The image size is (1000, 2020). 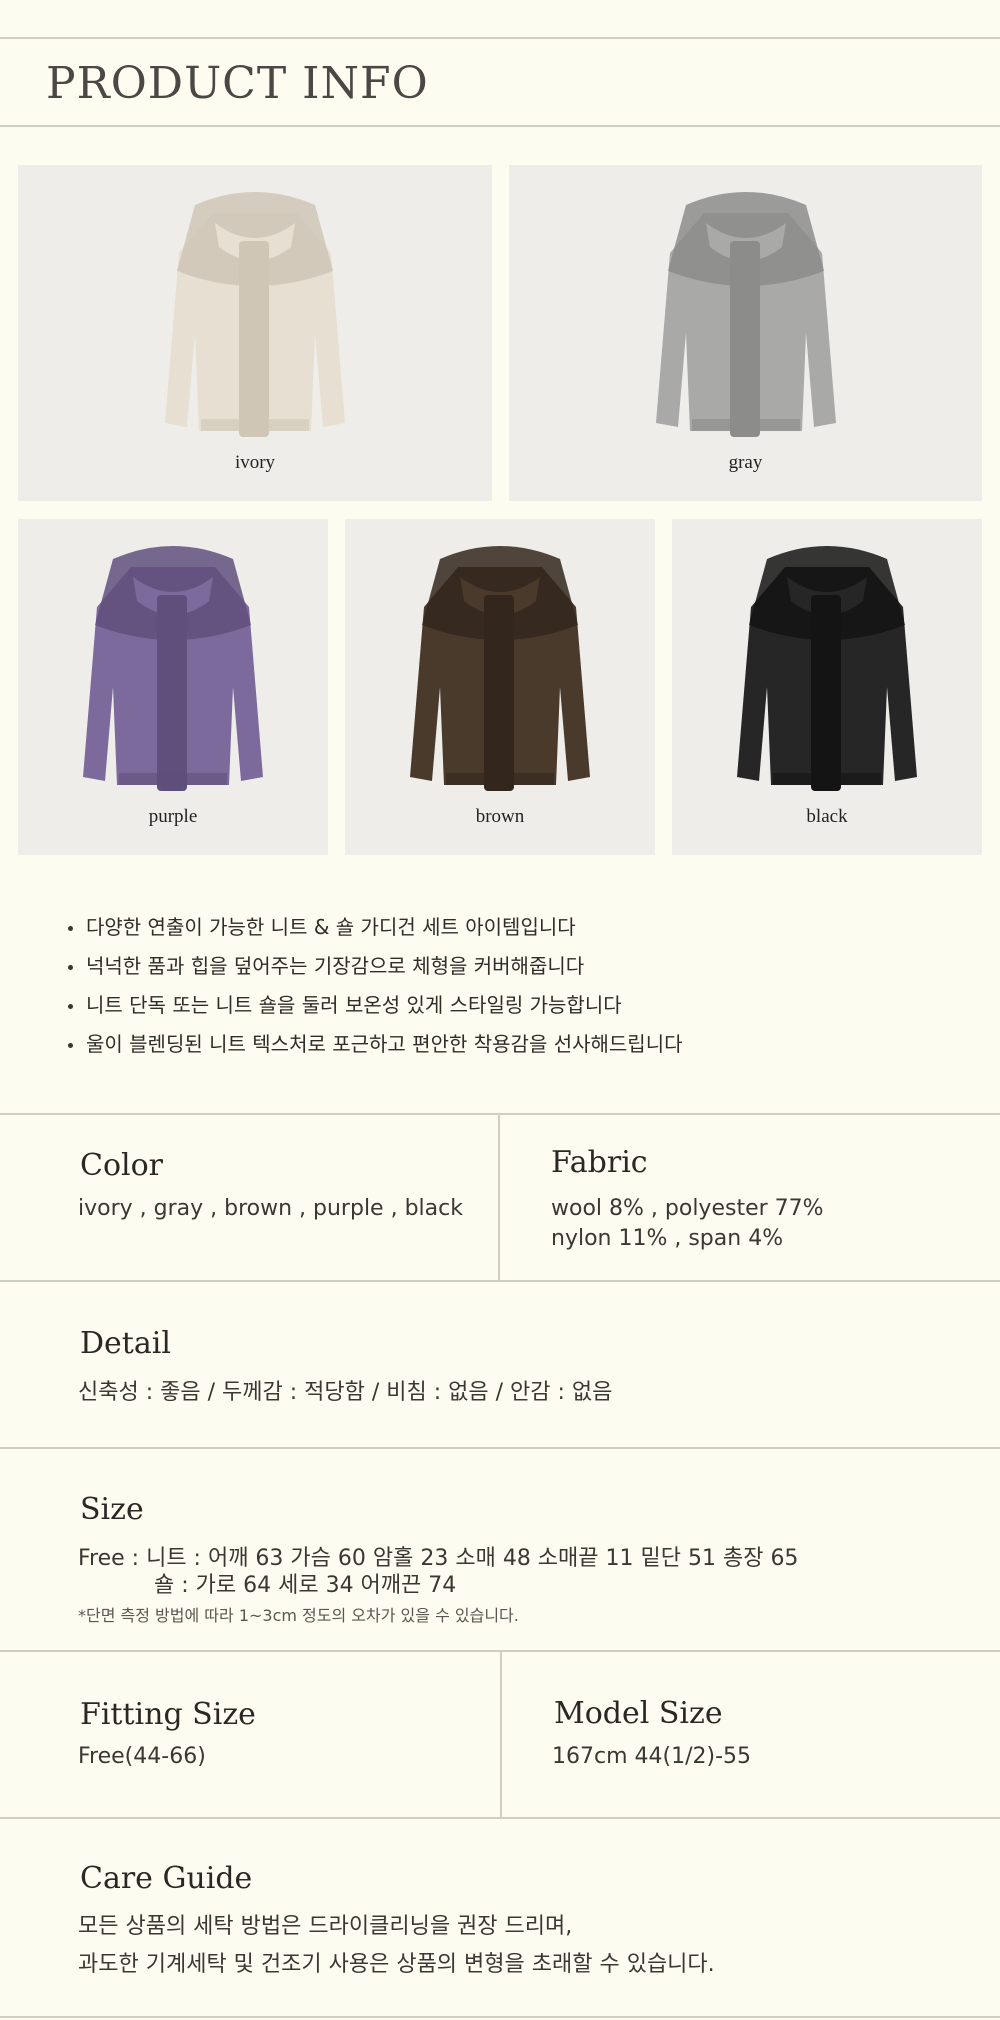 I want to click on product-card-purple: purple, so click(x=173, y=687).